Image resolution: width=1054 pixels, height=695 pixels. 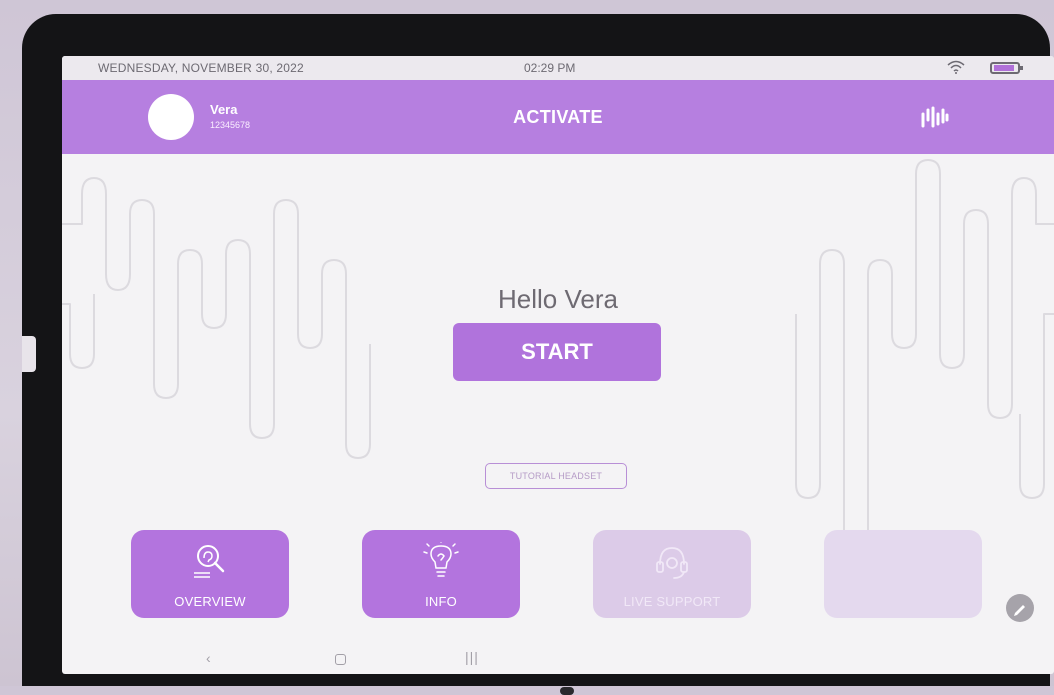 What do you see at coordinates (201, 68) in the screenshot?
I see `status-date: WEDNESDAY, NOVEMBER 30, 2022` at bounding box center [201, 68].